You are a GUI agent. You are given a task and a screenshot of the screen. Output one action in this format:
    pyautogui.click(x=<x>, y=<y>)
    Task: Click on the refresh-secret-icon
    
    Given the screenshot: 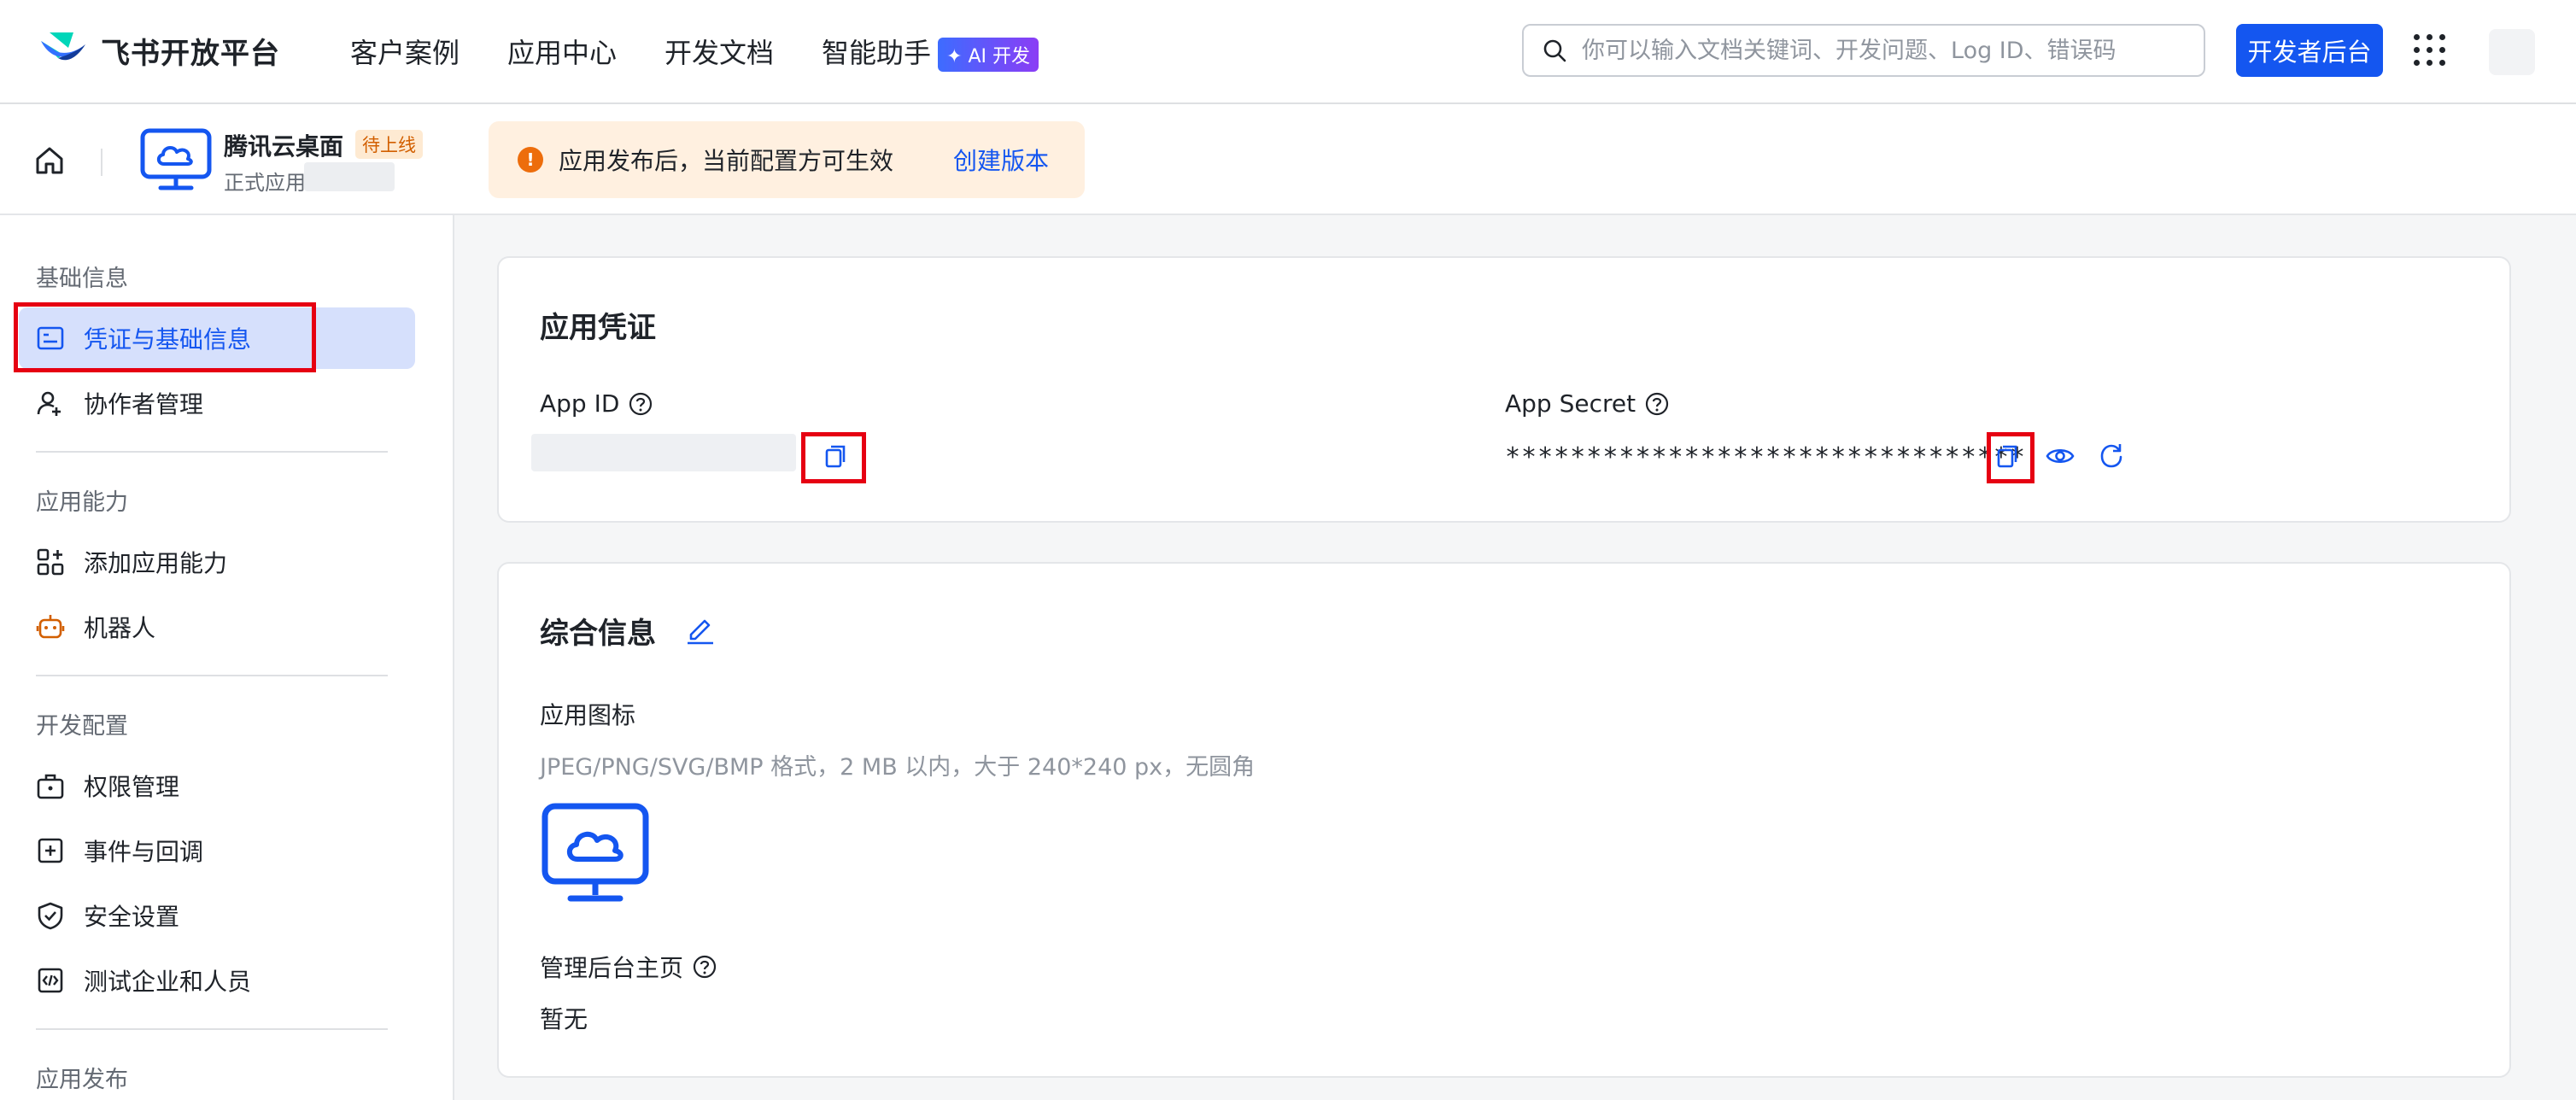 What is the action you would take?
    pyautogui.click(x=2111, y=456)
    